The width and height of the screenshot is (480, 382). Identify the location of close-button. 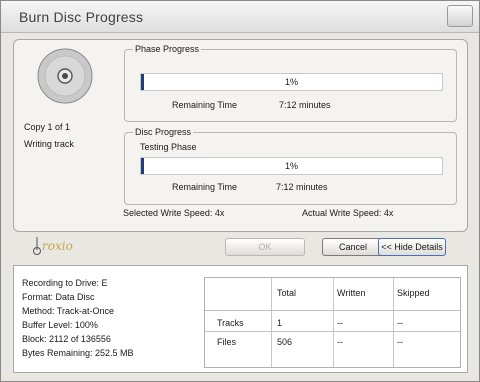
(460, 16).